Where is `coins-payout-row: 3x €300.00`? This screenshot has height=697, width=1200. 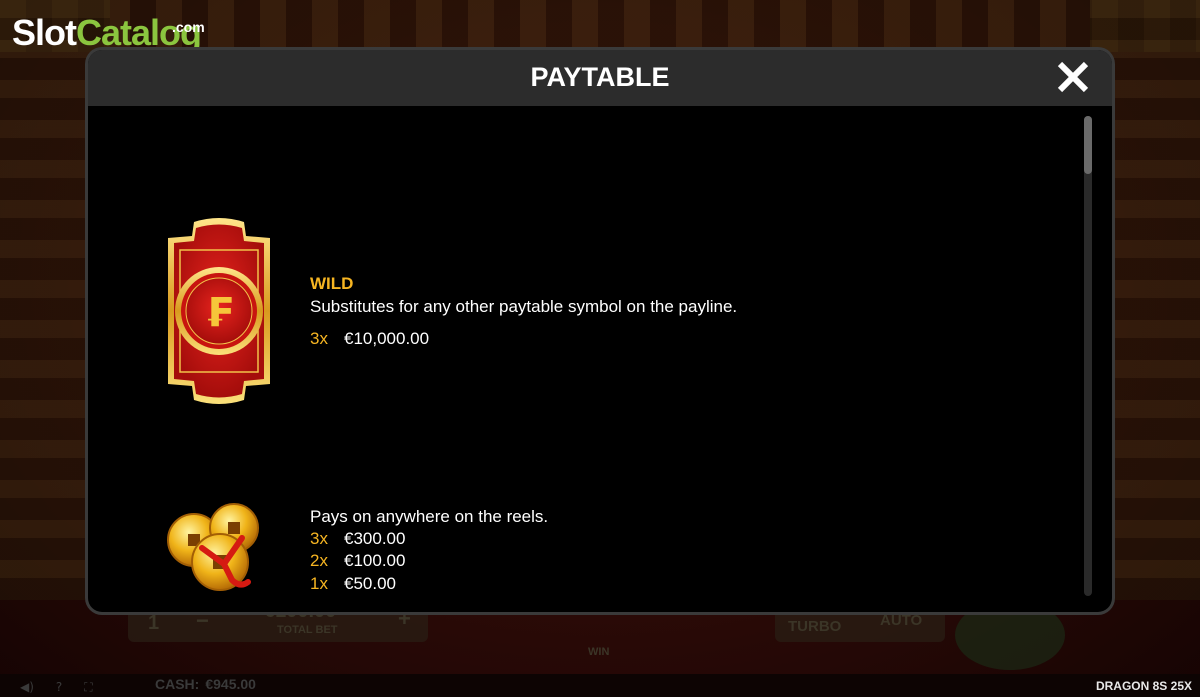 coins-payout-row: 3x €300.00 is located at coordinates (357, 539).